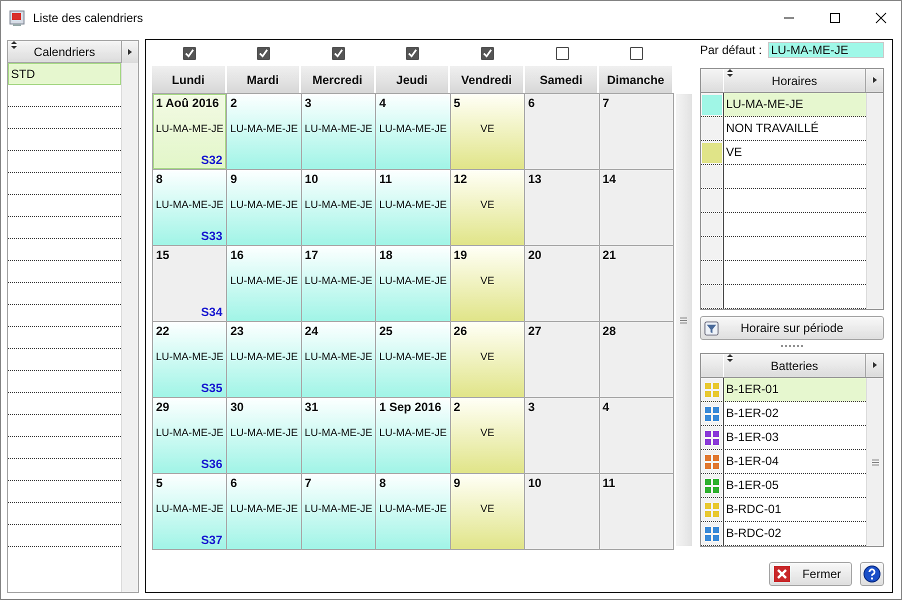 This screenshot has height=605, width=902. I want to click on day-cell: 17 LU-MA-ME-JE, so click(339, 283).